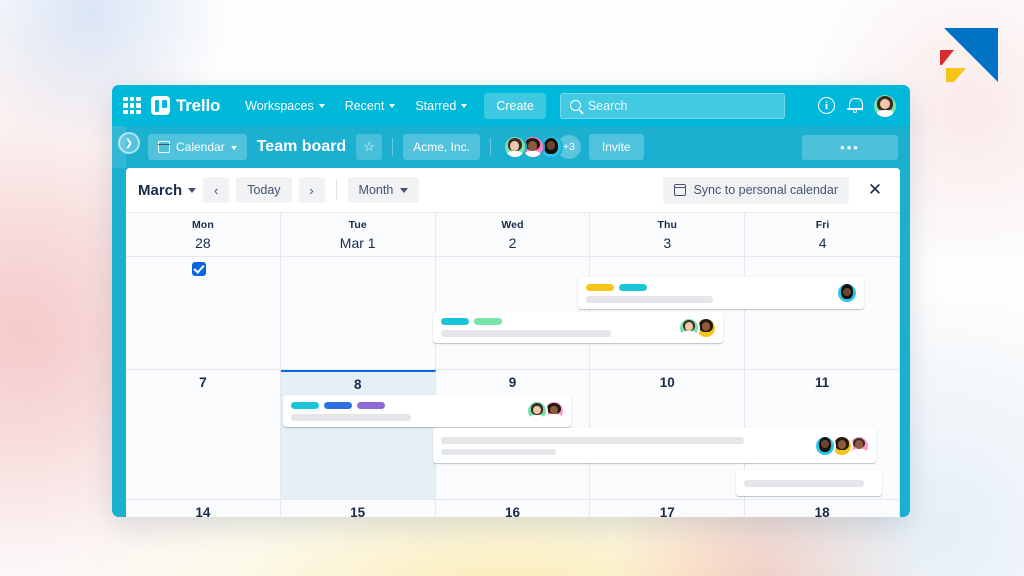 Image resolution: width=1024 pixels, height=576 pixels. I want to click on checkbox-checked-icon, so click(199, 268).